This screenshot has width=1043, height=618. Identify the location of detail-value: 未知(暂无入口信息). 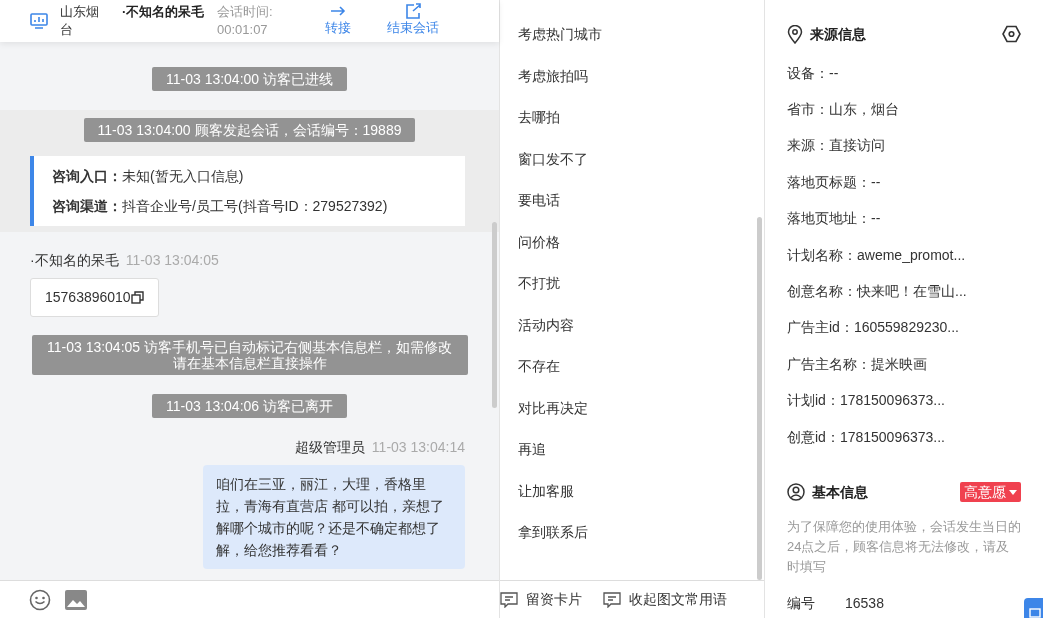
(183, 176).